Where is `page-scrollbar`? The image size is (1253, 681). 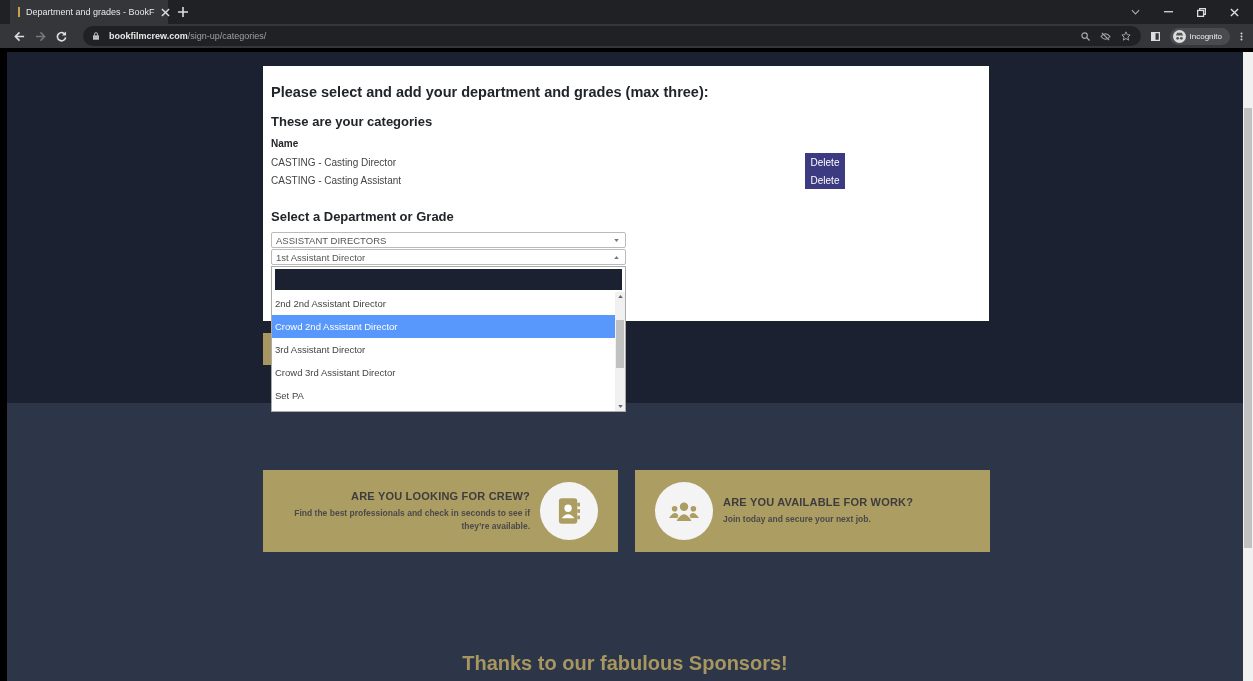 page-scrollbar is located at coordinates (1248, 366).